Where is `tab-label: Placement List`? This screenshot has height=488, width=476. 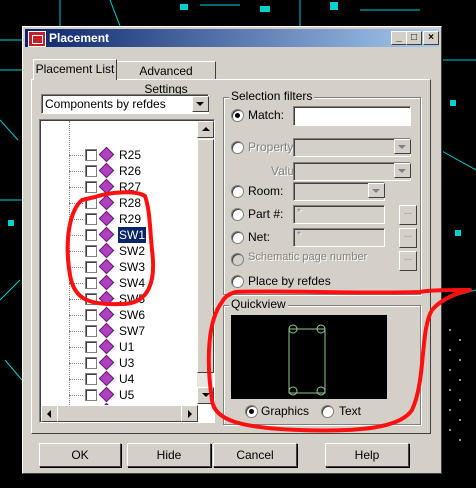
tab-label: Placement List is located at coordinates (75, 69).